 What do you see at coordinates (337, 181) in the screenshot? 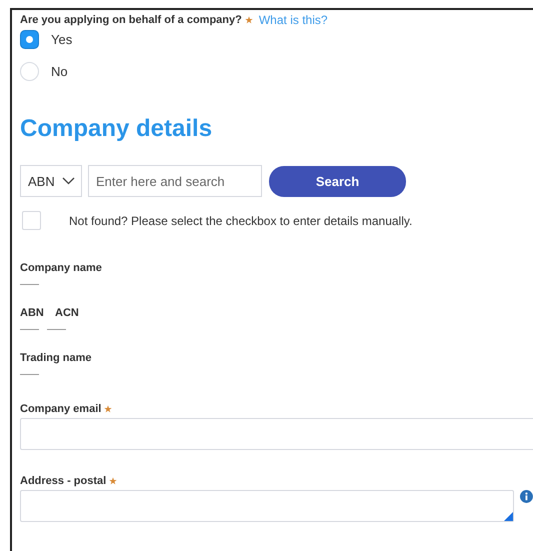
I see `search-button: Search` at bounding box center [337, 181].